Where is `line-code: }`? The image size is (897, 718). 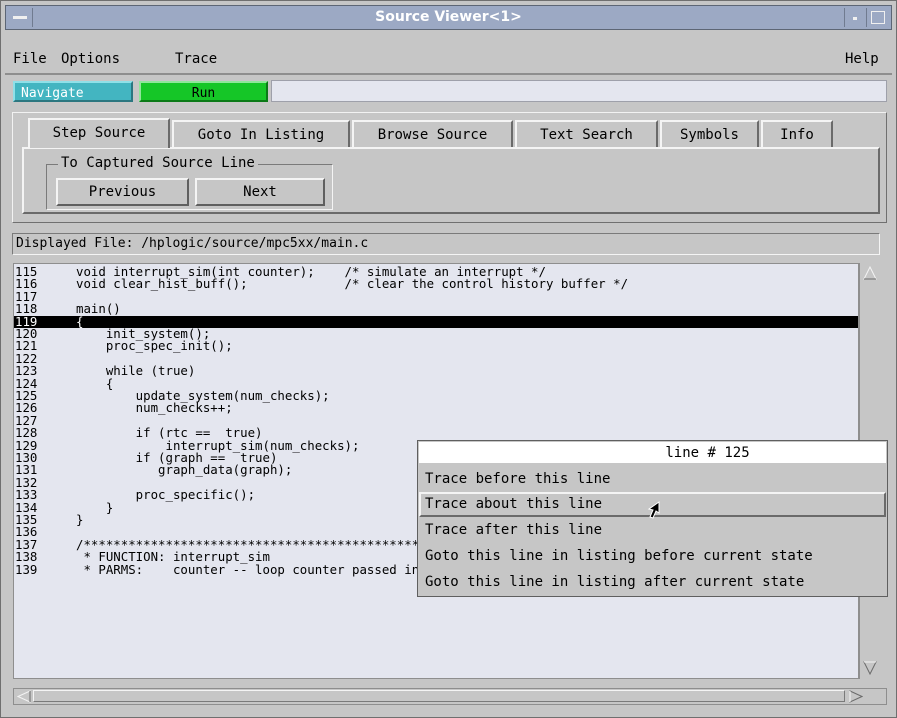
line-code: } is located at coordinates (80, 519).